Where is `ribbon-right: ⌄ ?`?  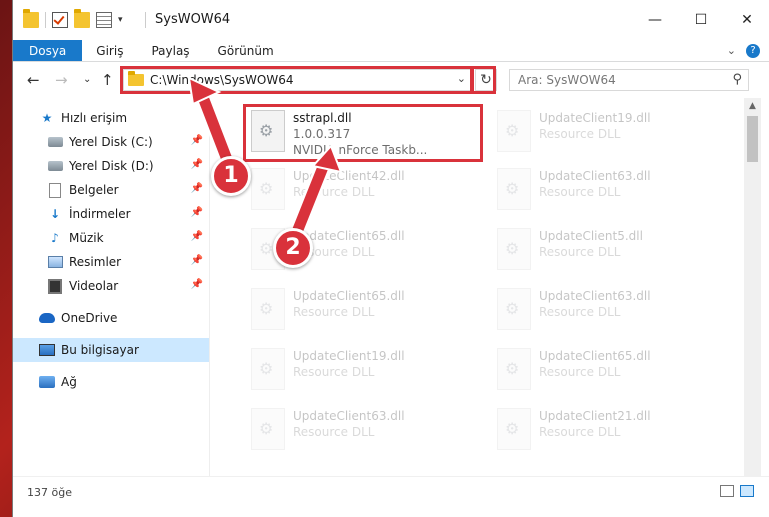 ribbon-right: ⌄ ? is located at coordinates (748, 50).